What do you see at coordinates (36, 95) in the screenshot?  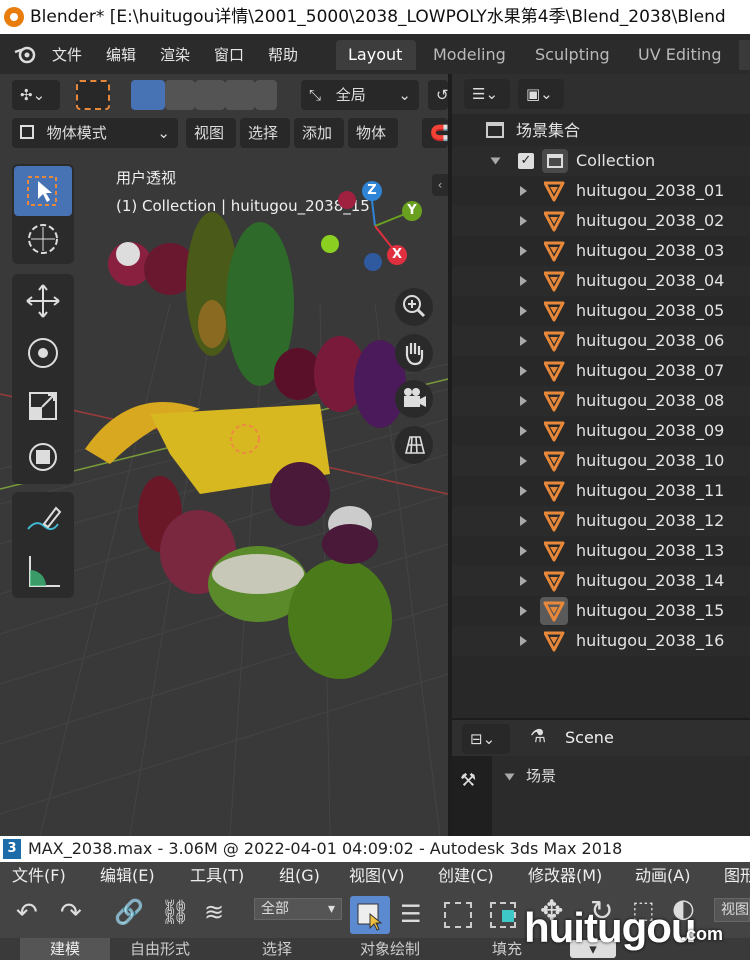 I see `object-type-visibility-button: ✣⌄` at bounding box center [36, 95].